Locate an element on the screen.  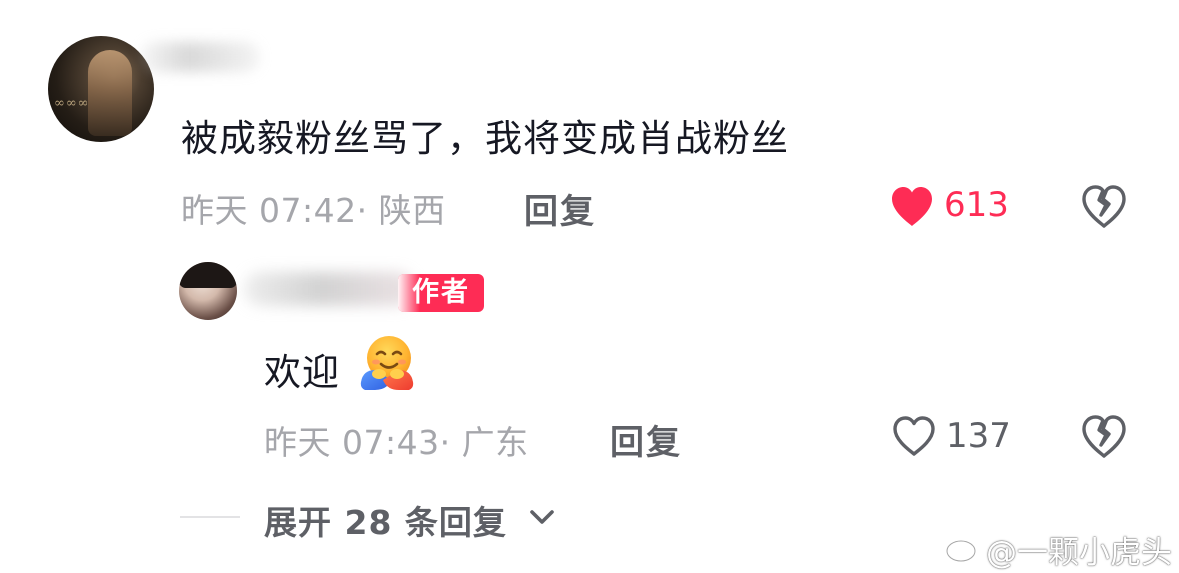
reply-text: 欢迎 is located at coordinates (302, 372).